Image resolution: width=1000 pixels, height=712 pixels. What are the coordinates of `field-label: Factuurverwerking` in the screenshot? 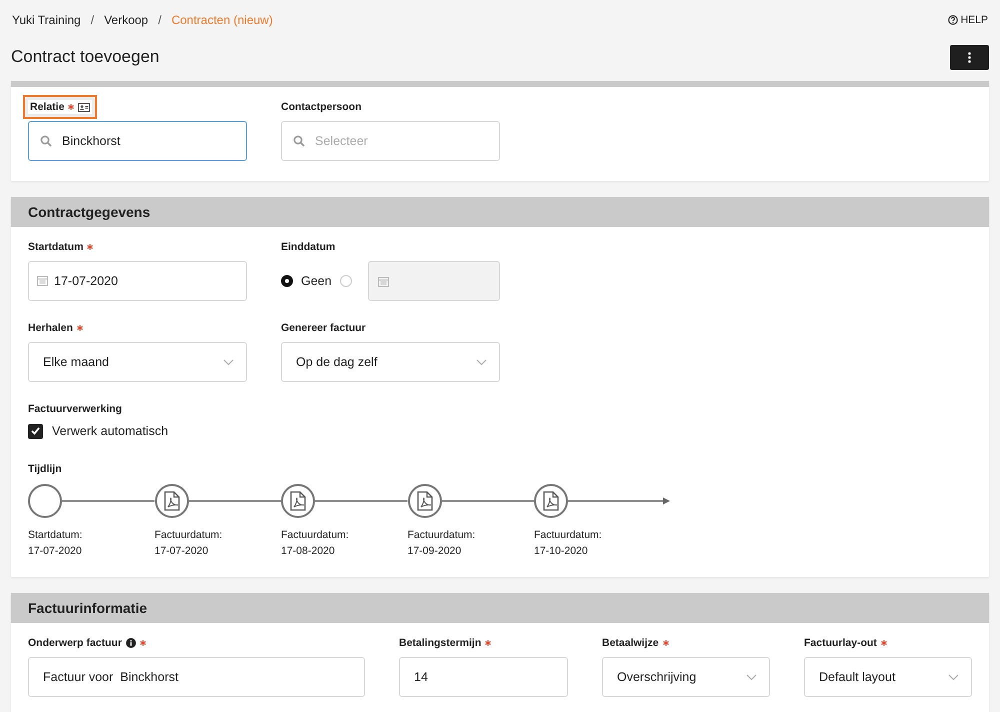 It's located at (75, 409).